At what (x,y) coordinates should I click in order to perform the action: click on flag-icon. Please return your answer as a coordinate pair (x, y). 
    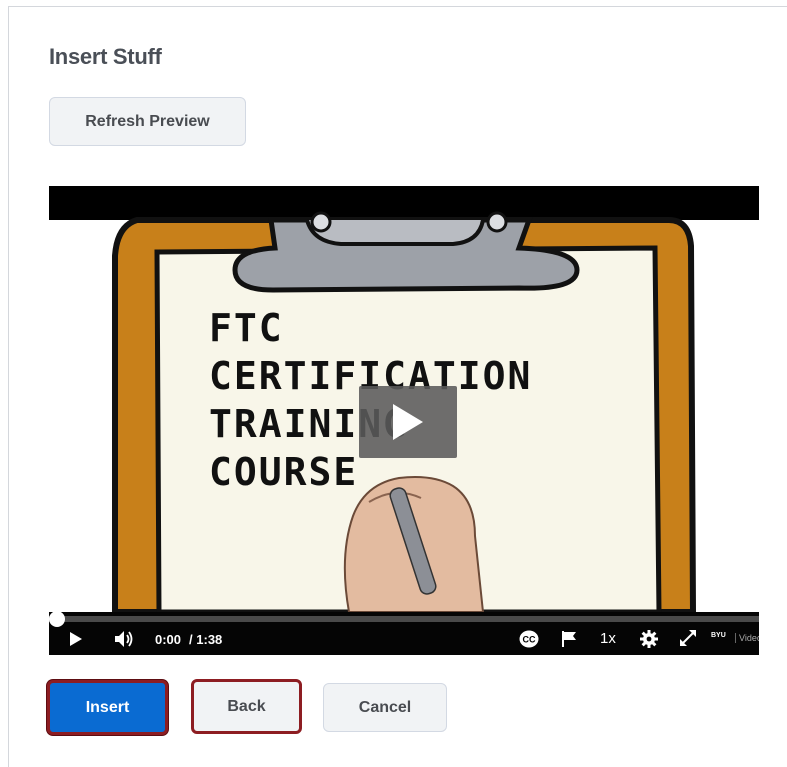
    Looking at the image, I should click on (569, 639).